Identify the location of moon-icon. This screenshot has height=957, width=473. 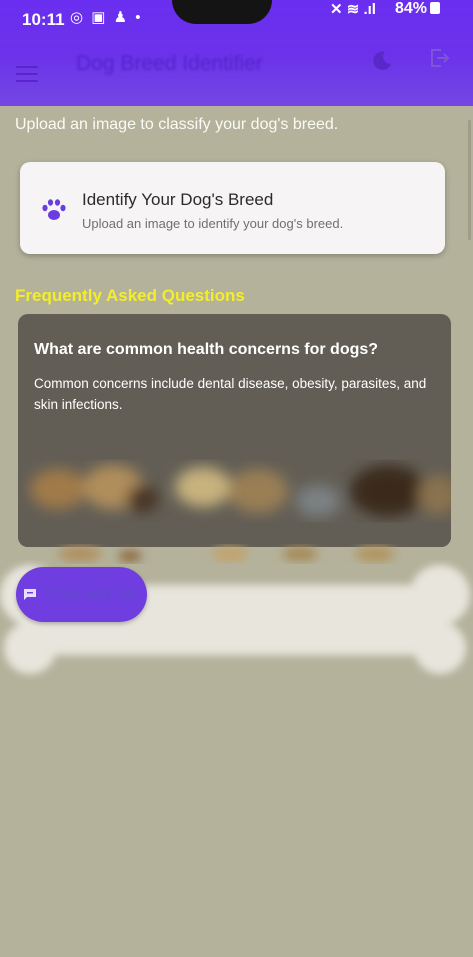
(382, 61).